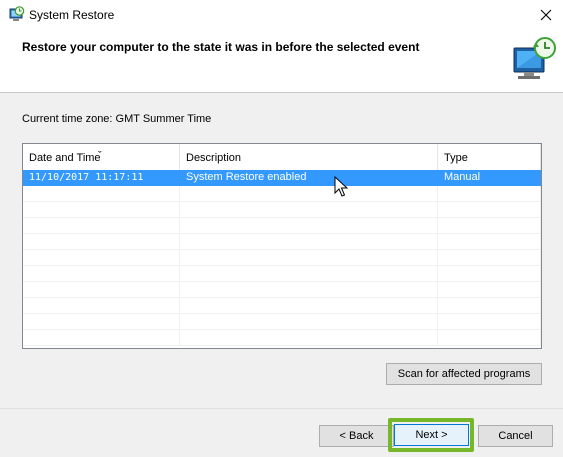 The height and width of the screenshot is (457, 563). Describe the element at coordinates (281, 15) in the screenshot. I see `title-bar: System Restore` at that location.